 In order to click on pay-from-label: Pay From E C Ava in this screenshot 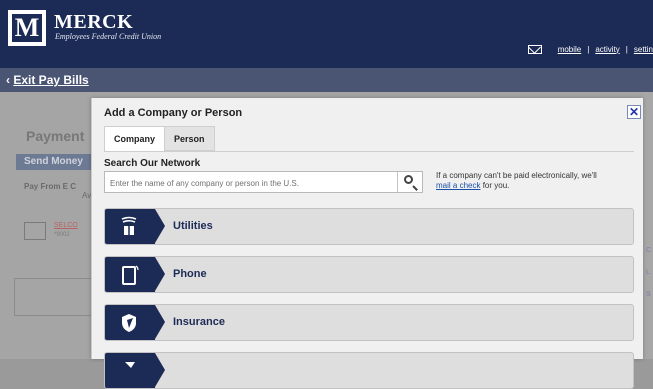, I will do `click(60, 191)`.